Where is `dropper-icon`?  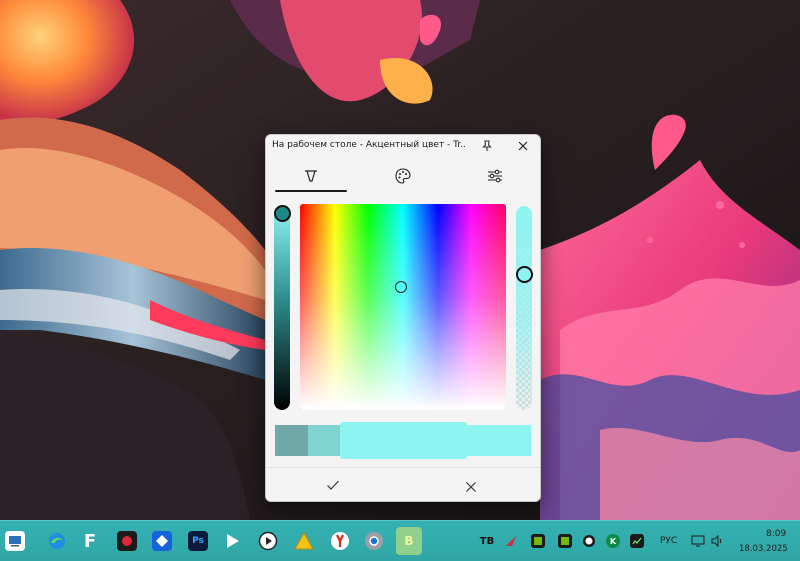 dropper-icon is located at coordinates (311, 176).